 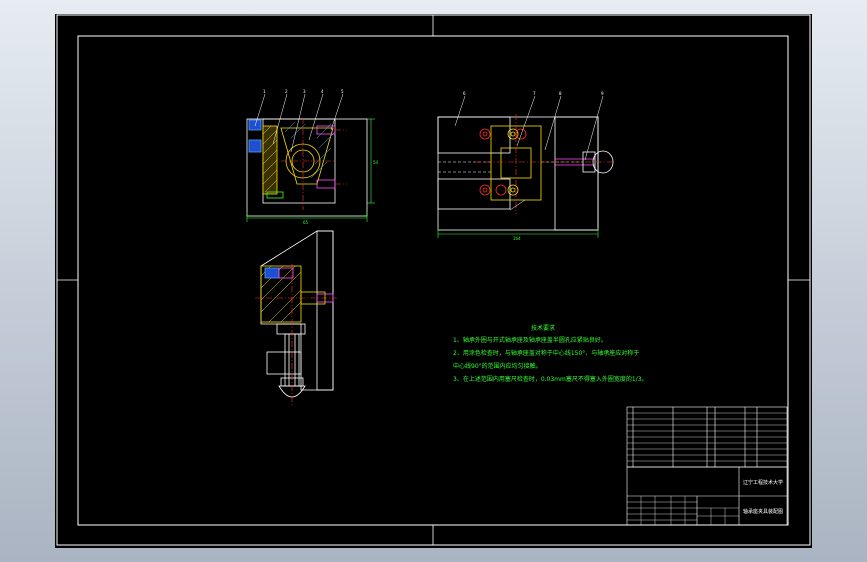 What do you see at coordinates (517, 238) in the screenshot?
I see `dimension-width: 164` at bounding box center [517, 238].